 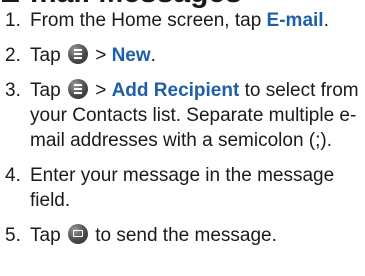 I want to click on email-link: E-mail, so click(x=295, y=20).